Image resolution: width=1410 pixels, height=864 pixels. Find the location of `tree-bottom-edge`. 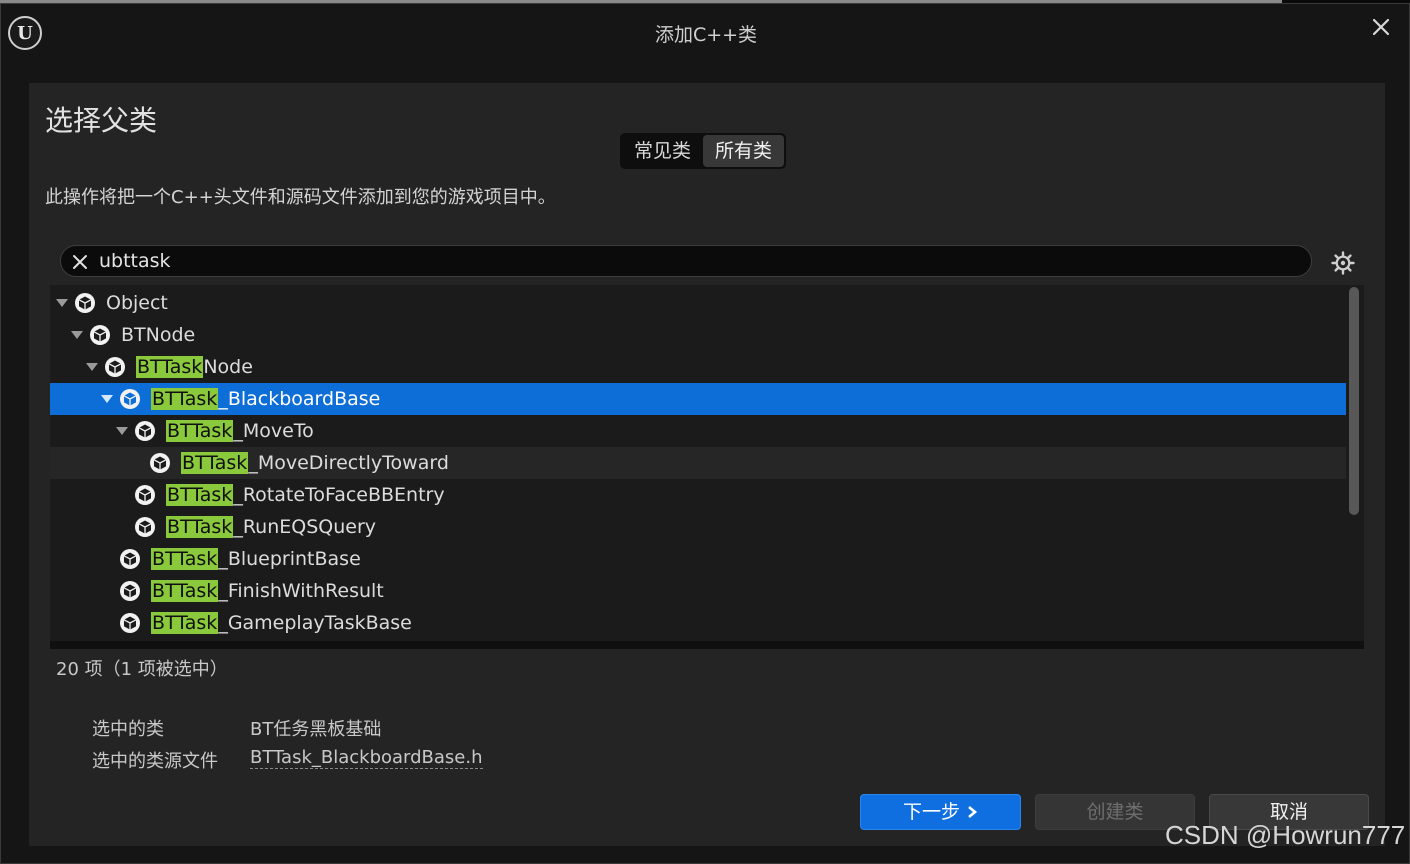

tree-bottom-edge is located at coordinates (707, 645).